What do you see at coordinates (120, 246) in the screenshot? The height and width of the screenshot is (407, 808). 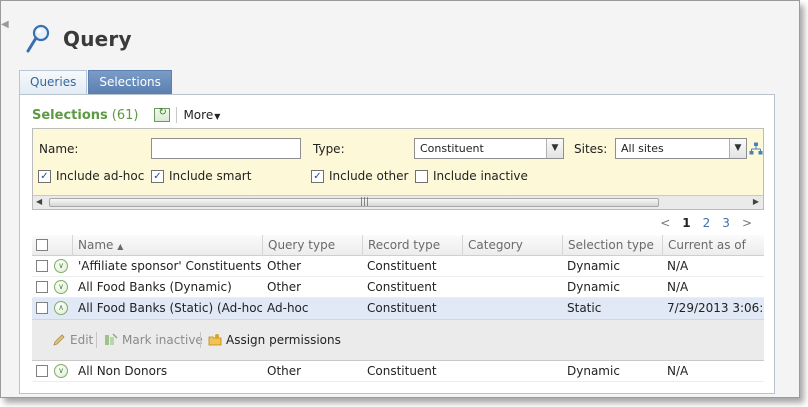 I see `sort-ascending-icon: ▲` at bounding box center [120, 246].